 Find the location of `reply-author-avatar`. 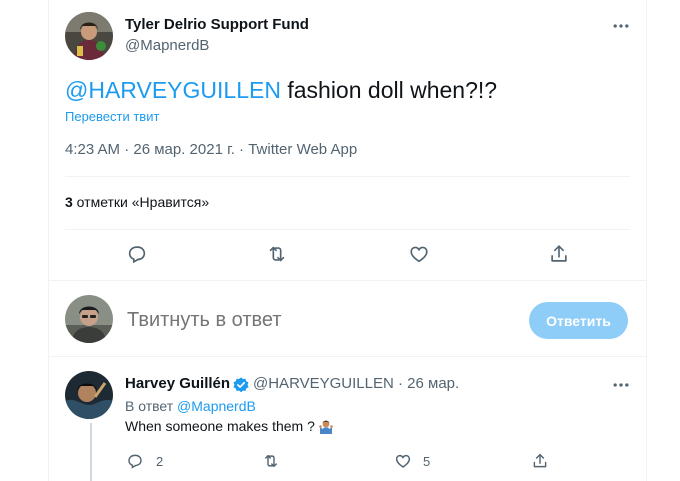

reply-author-avatar is located at coordinates (89, 395).